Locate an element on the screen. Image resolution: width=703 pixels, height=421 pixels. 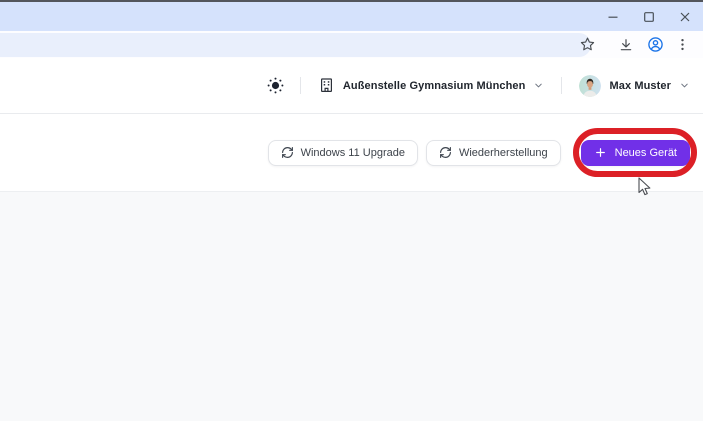
maximize-icon is located at coordinates (649, 16).